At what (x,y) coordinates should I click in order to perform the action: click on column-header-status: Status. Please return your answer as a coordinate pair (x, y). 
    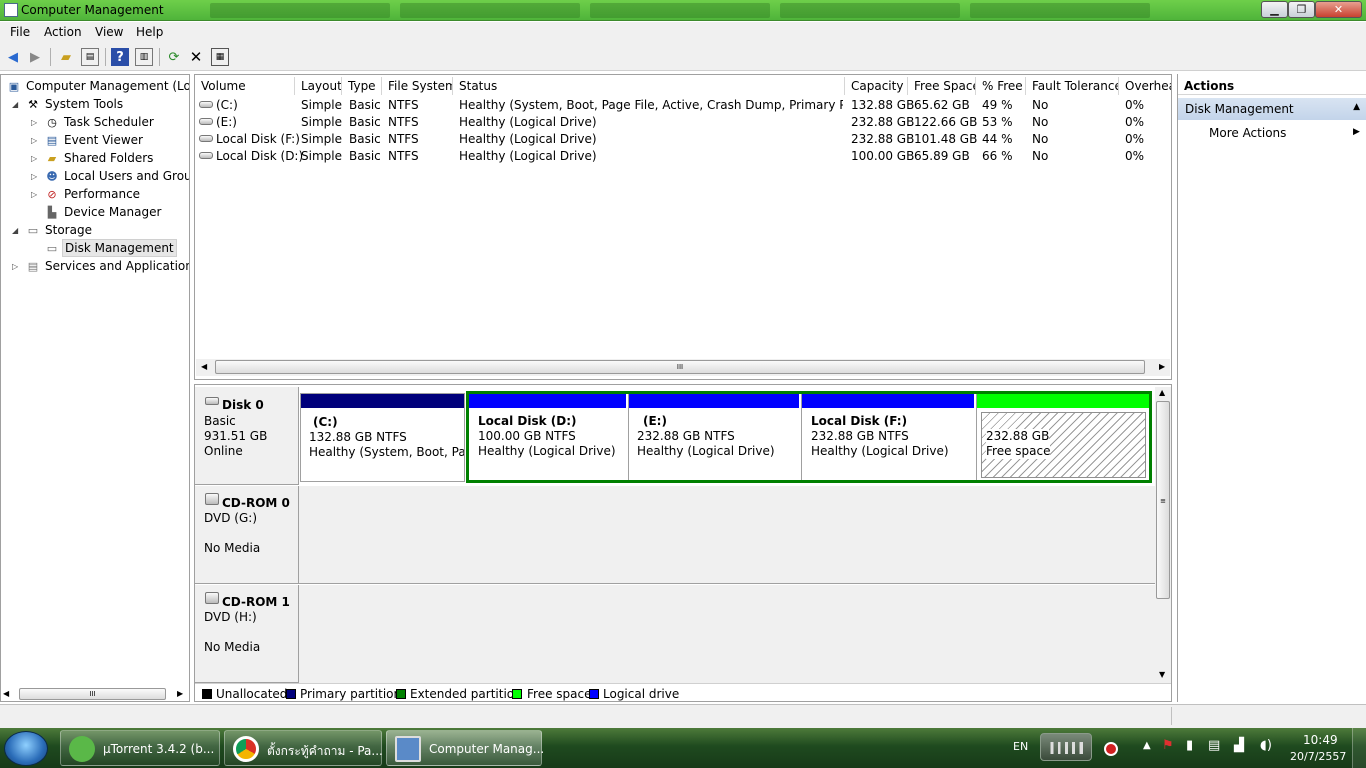
    Looking at the image, I should click on (649, 86).